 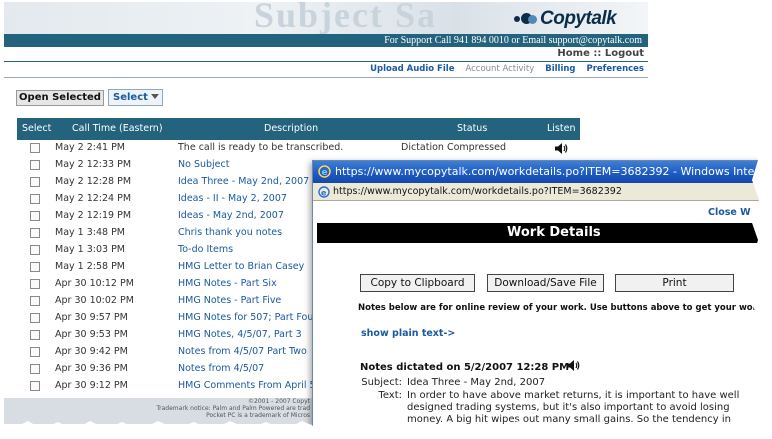 I want to click on logout-link: Logout, so click(x=624, y=53).